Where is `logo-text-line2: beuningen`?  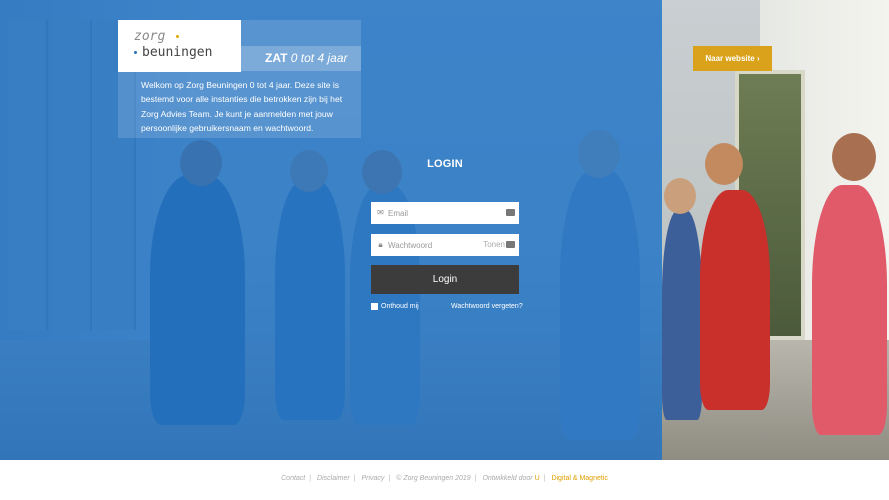 logo-text-line2: beuningen is located at coordinates (177, 52).